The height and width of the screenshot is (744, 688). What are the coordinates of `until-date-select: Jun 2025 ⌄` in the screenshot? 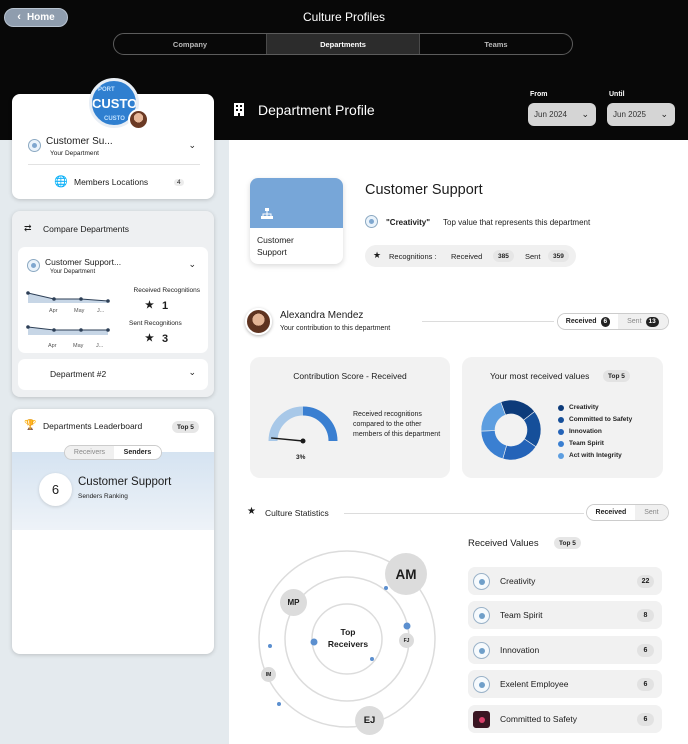 It's located at (641, 114).